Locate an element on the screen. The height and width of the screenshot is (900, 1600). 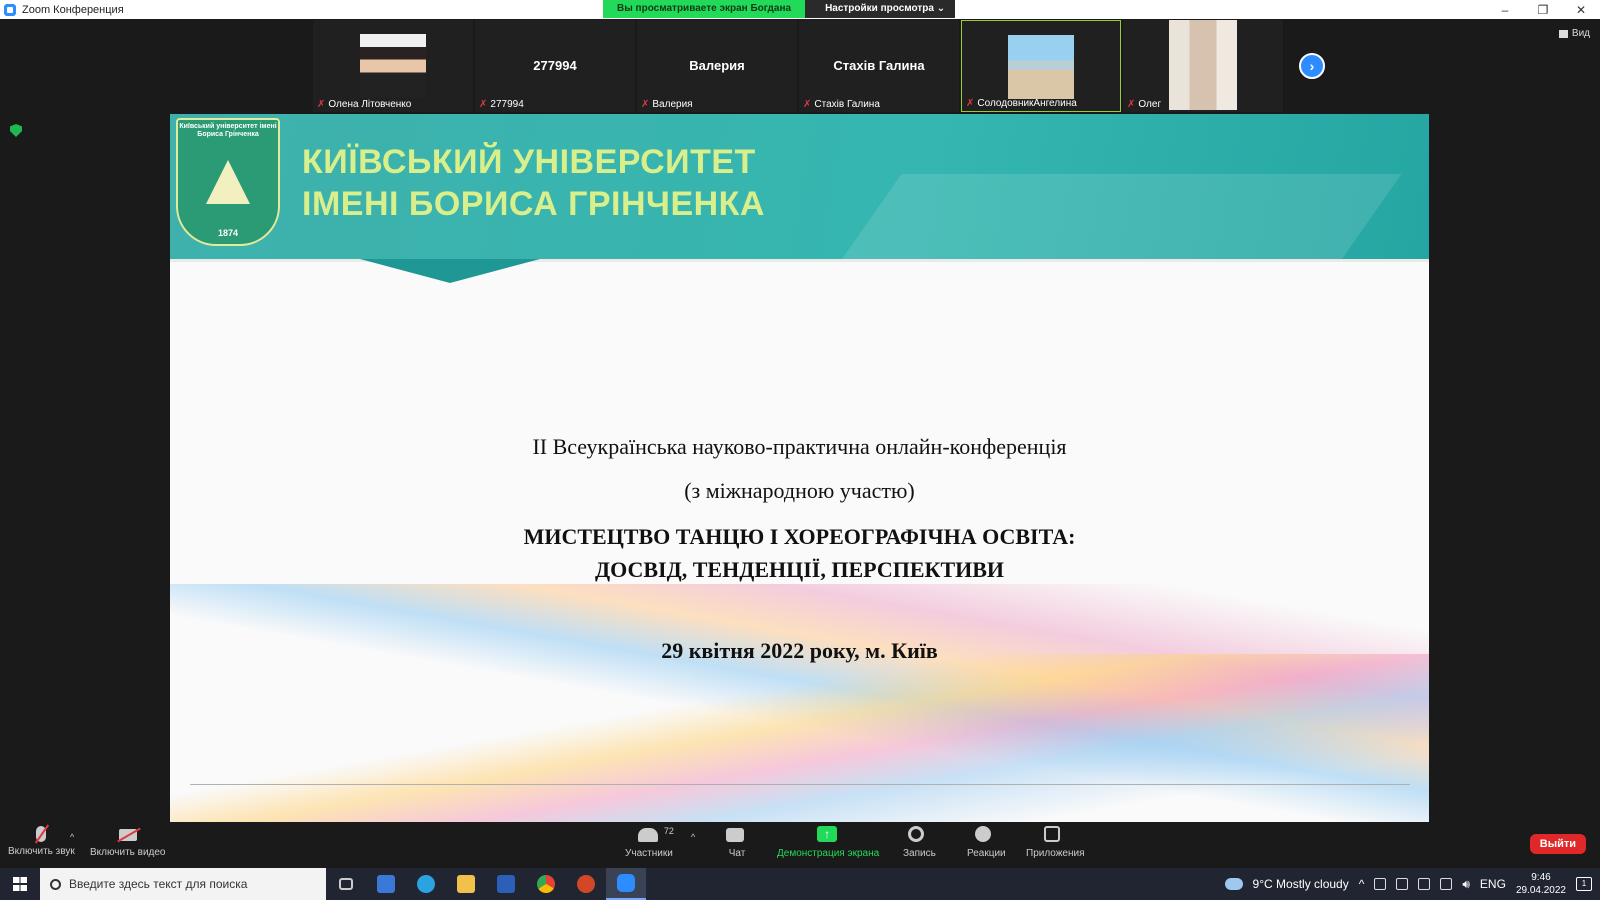
view-button: Вид is located at coordinates (1574, 33).